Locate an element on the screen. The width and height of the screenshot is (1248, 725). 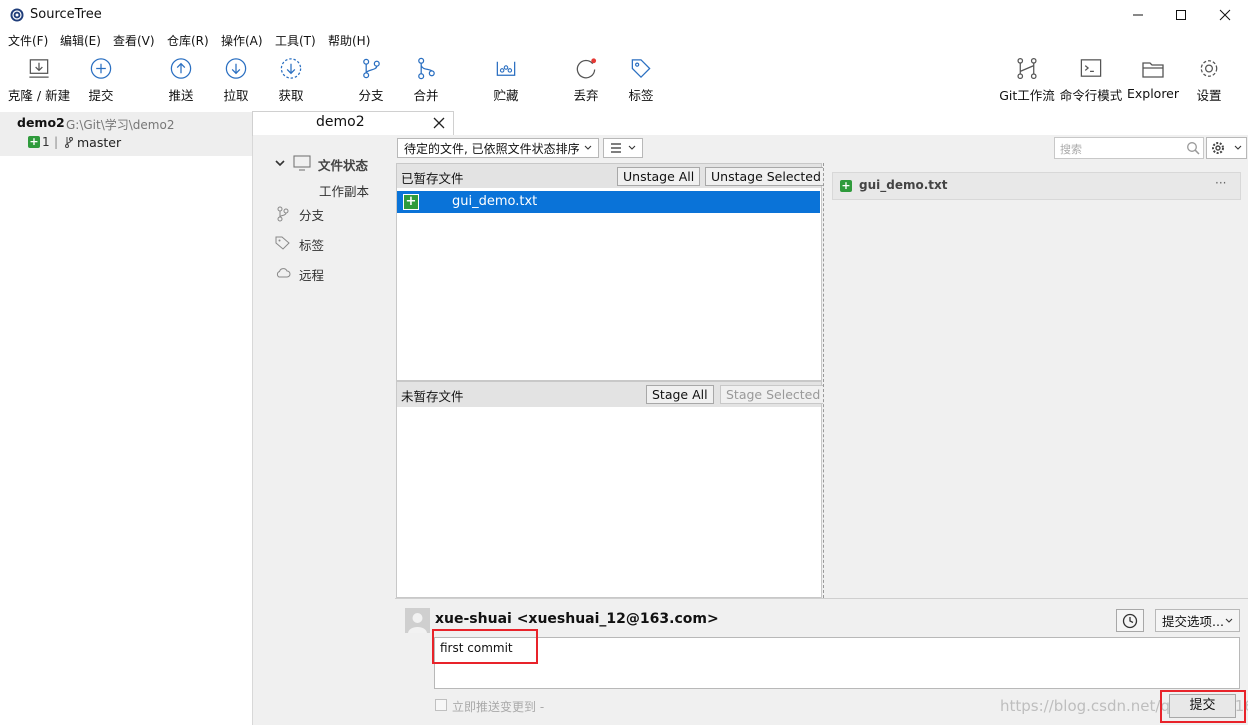
minimize-icon is located at coordinates (1138, 15).